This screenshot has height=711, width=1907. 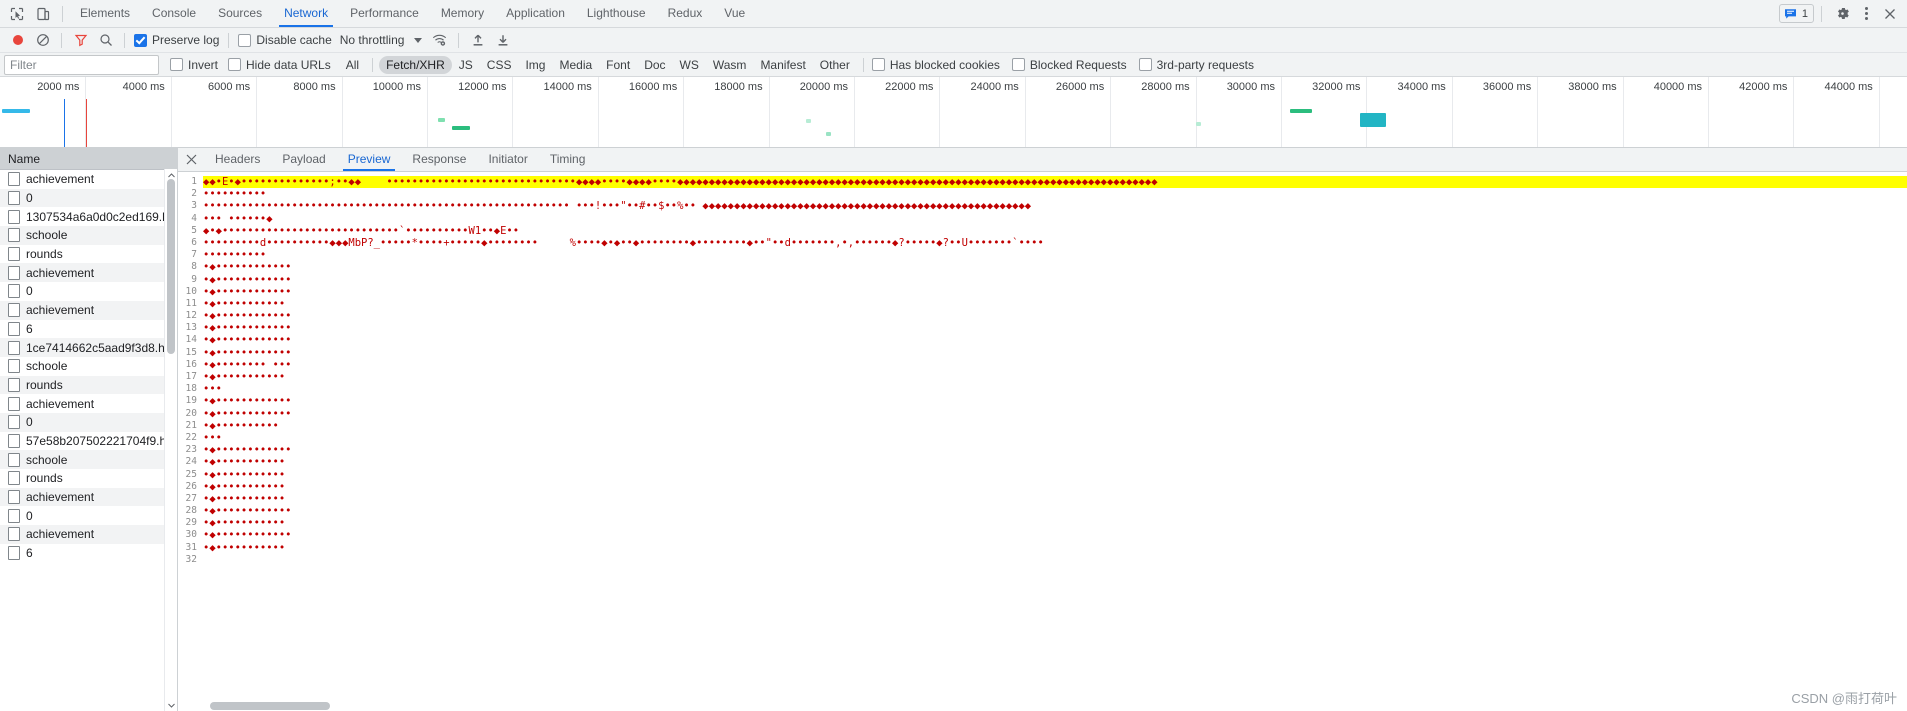 I want to click on request-list-header: Name, so click(x=88, y=159).